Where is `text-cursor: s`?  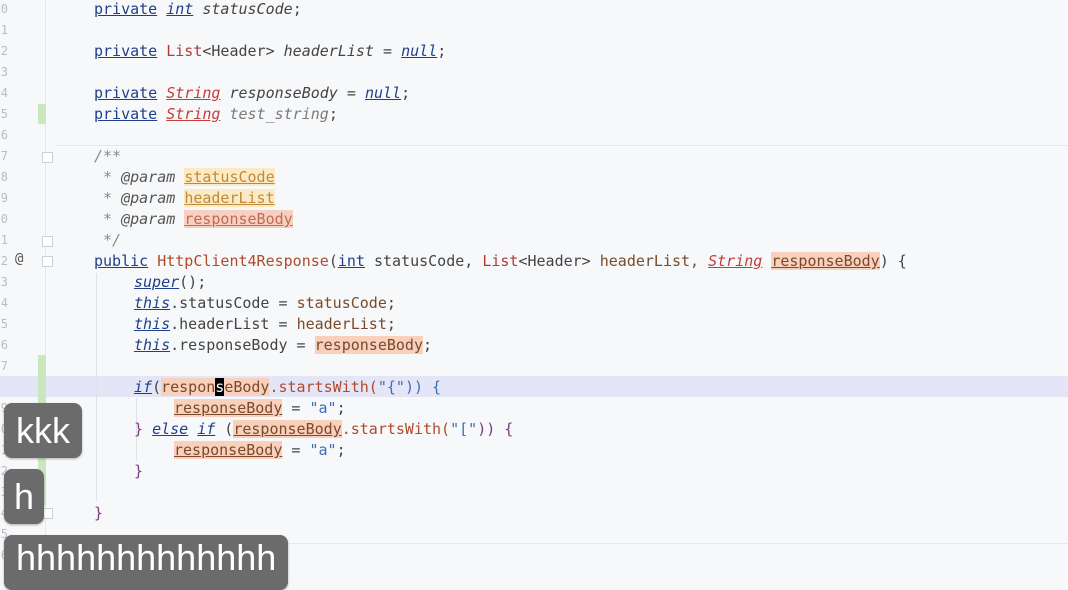 text-cursor: s is located at coordinates (220, 387).